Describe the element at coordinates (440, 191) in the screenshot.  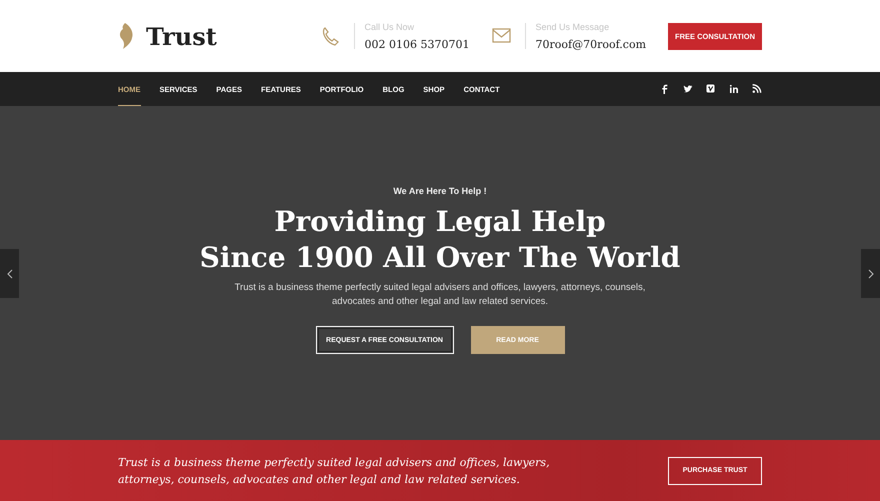
I see `hero-kicker: We Are Here To Help !` at that location.